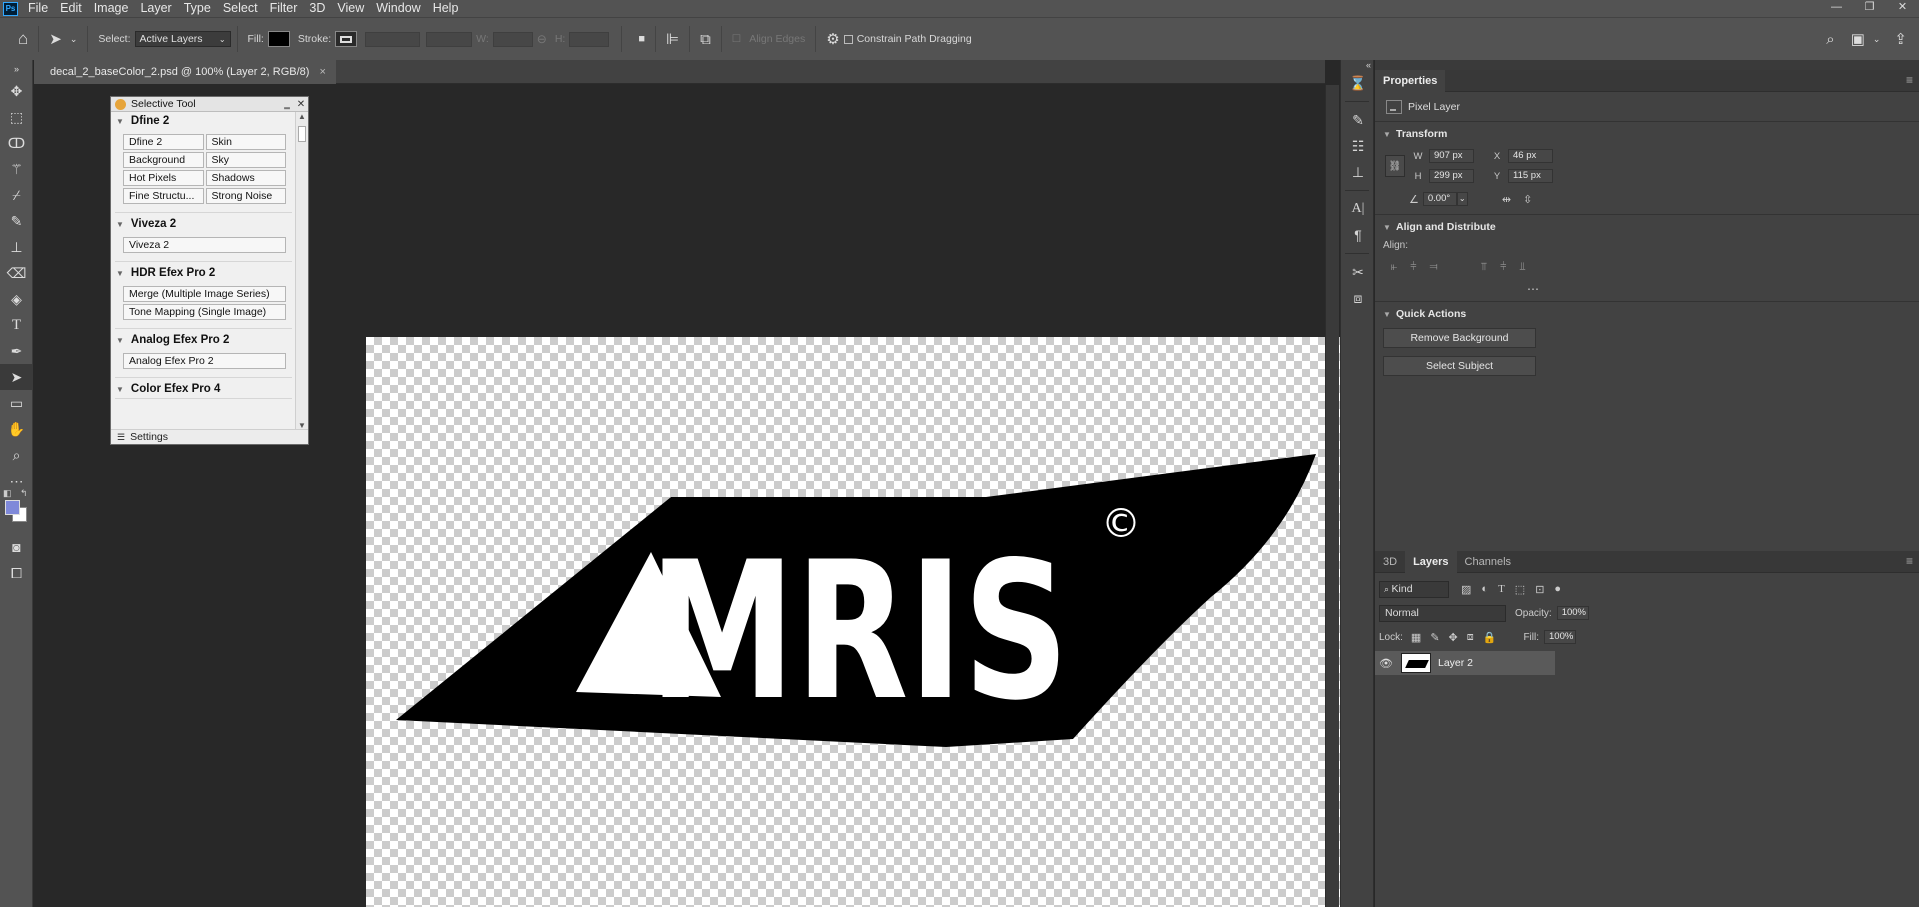 The height and width of the screenshot is (907, 1919). Describe the element at coordinates (672, 39) in the screenshot. I see `path-alignment-icon: ⊫` at that location.